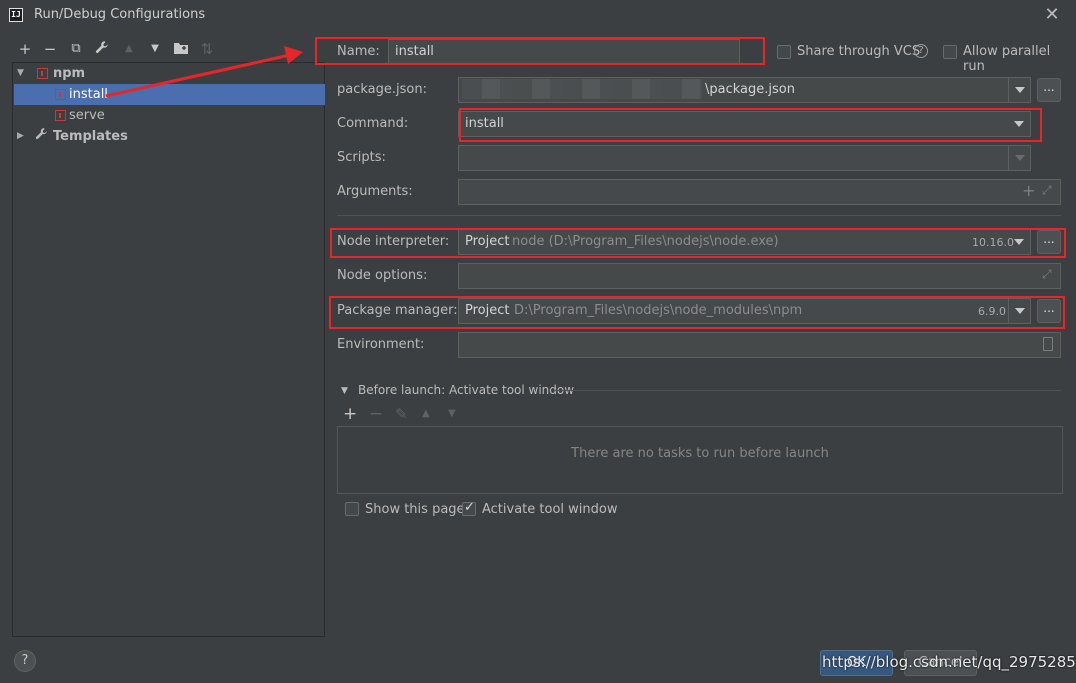 The height and width of the screenshot is (683, 1076). What do you see at coordinates (700, 453) in the screenshot?
I see `empty-list-text: There are no tasks to run before launch` at bounding box center [700, 453].